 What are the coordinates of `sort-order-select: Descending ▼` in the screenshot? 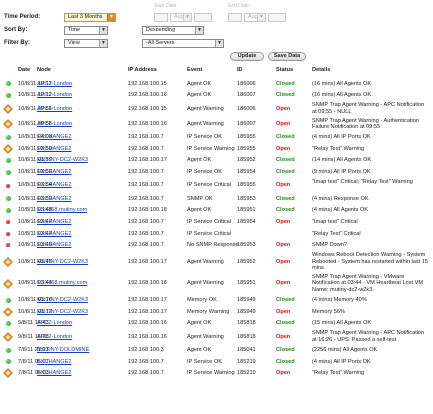 It's located at (173, 30).